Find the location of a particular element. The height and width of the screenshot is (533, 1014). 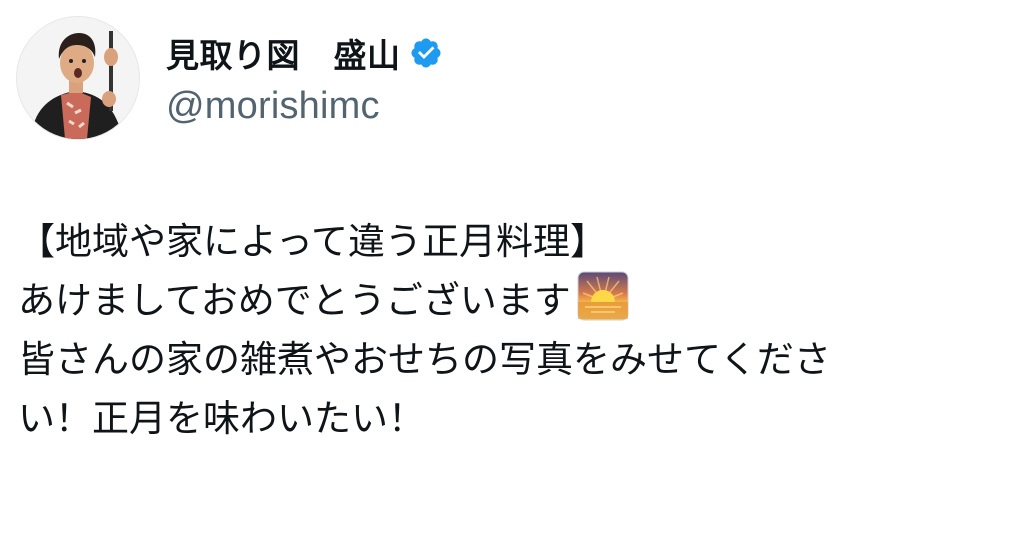

tweet-line: あけましておめでとうございます is located at coordinates (513, 300).